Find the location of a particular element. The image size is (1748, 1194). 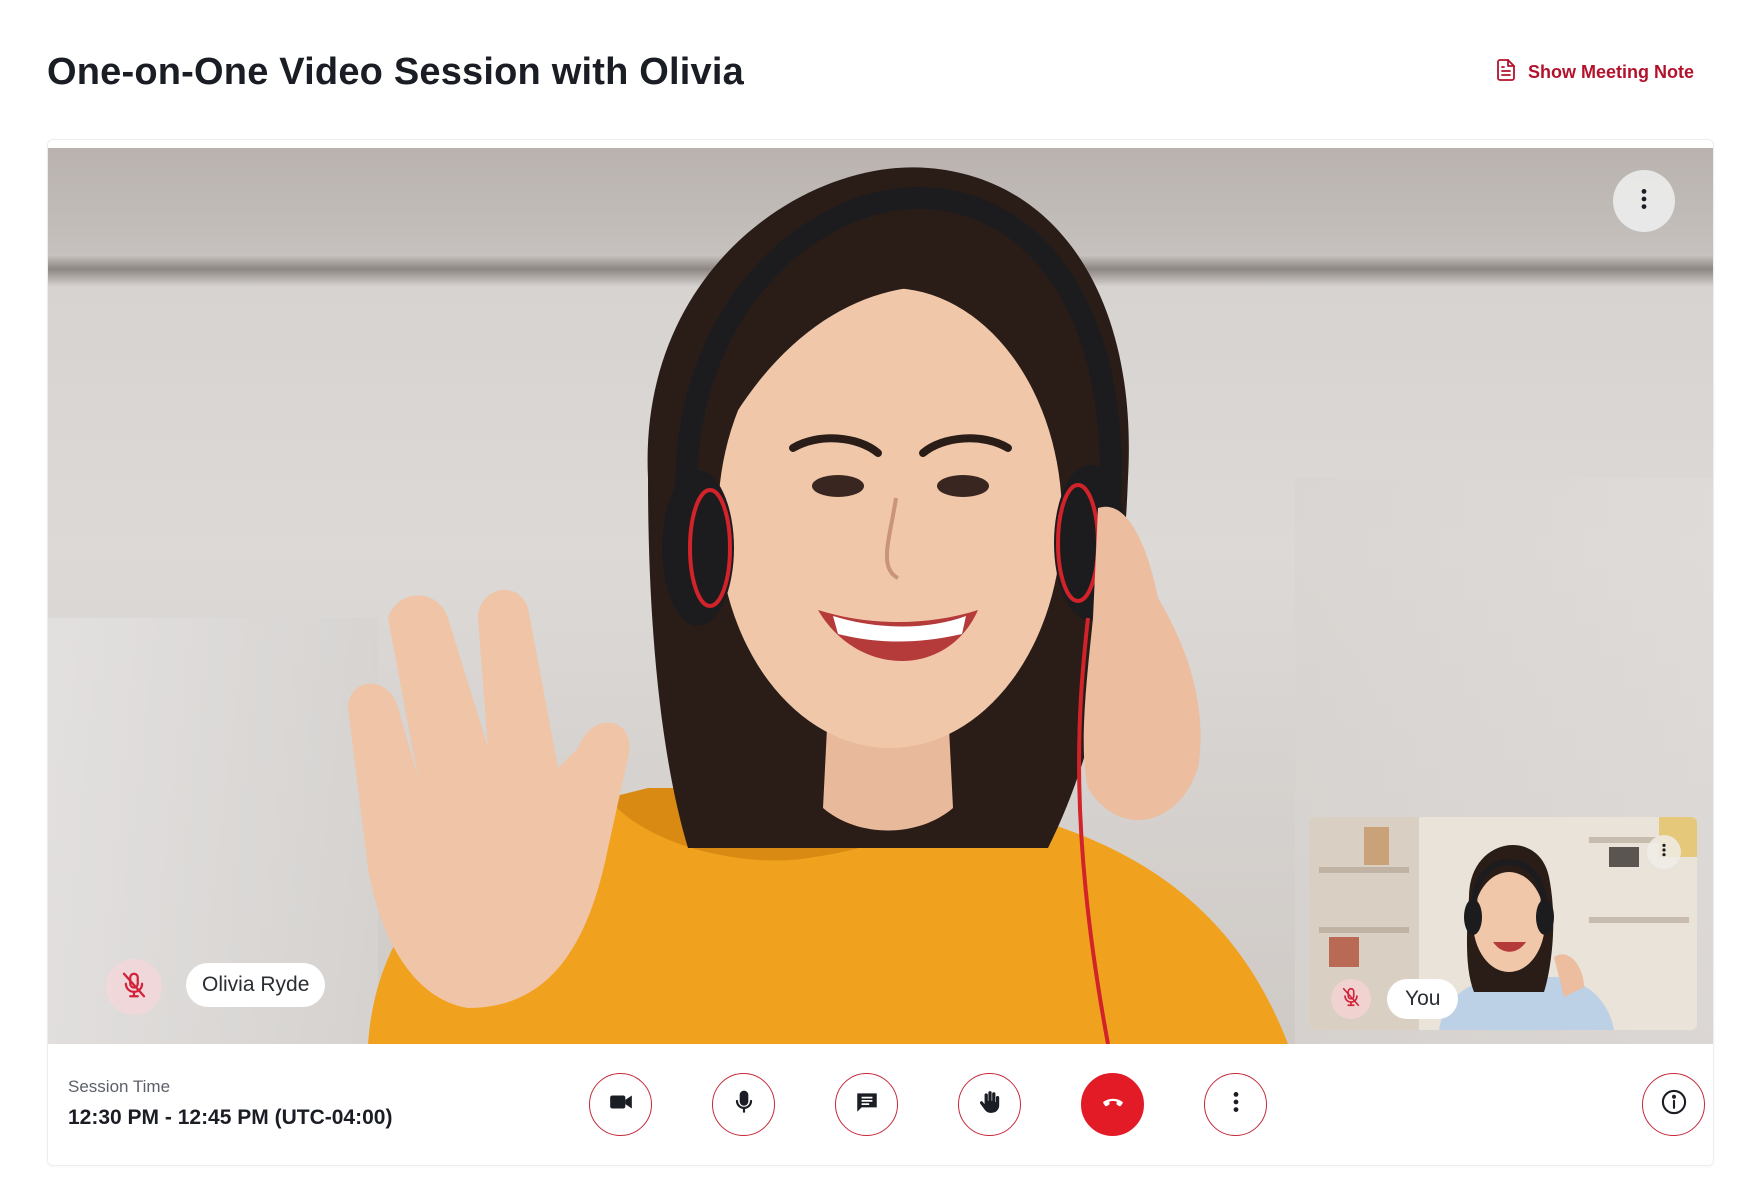

info-icon is located at coordinates (1674, 1104).